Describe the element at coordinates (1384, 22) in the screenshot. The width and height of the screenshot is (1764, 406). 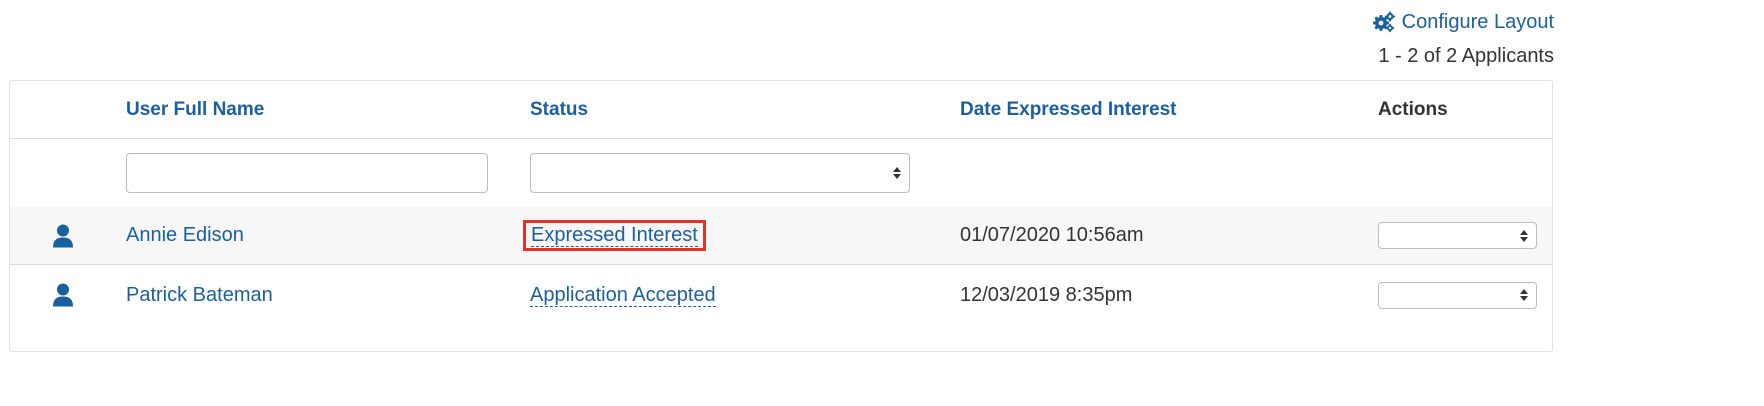
I see `gears-icon` at that location.